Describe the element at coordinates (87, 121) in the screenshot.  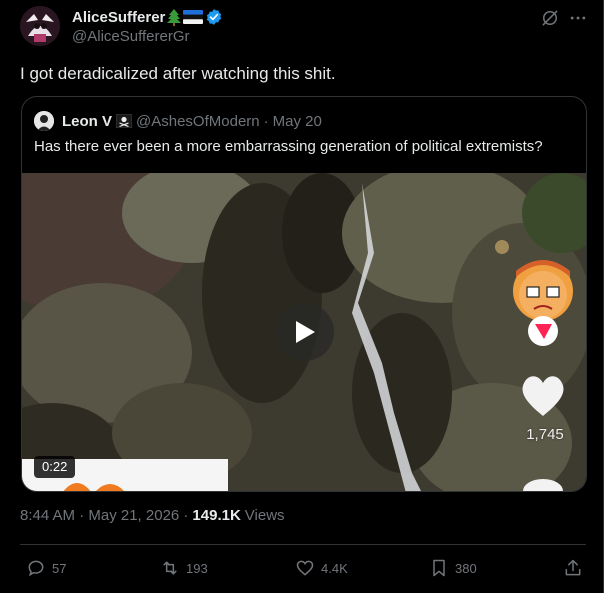
I see `quoted-display-name: Leon V` at that location.